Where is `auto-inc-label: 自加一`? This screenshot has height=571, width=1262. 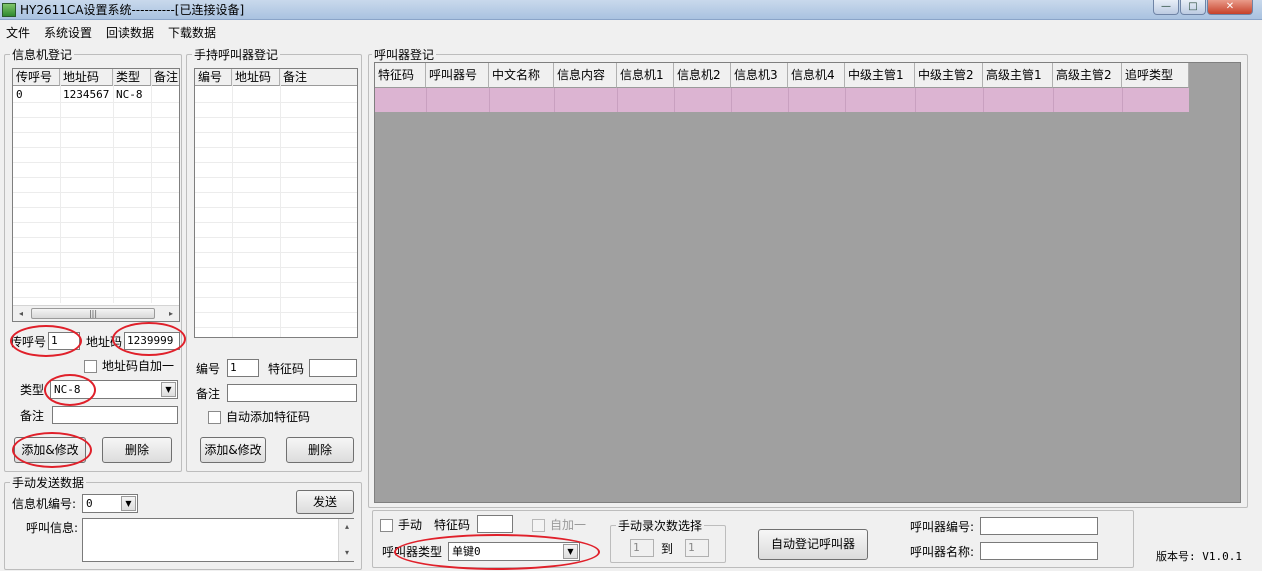 auto-inc-label: 自加一 is located at coordinates (568, 525).